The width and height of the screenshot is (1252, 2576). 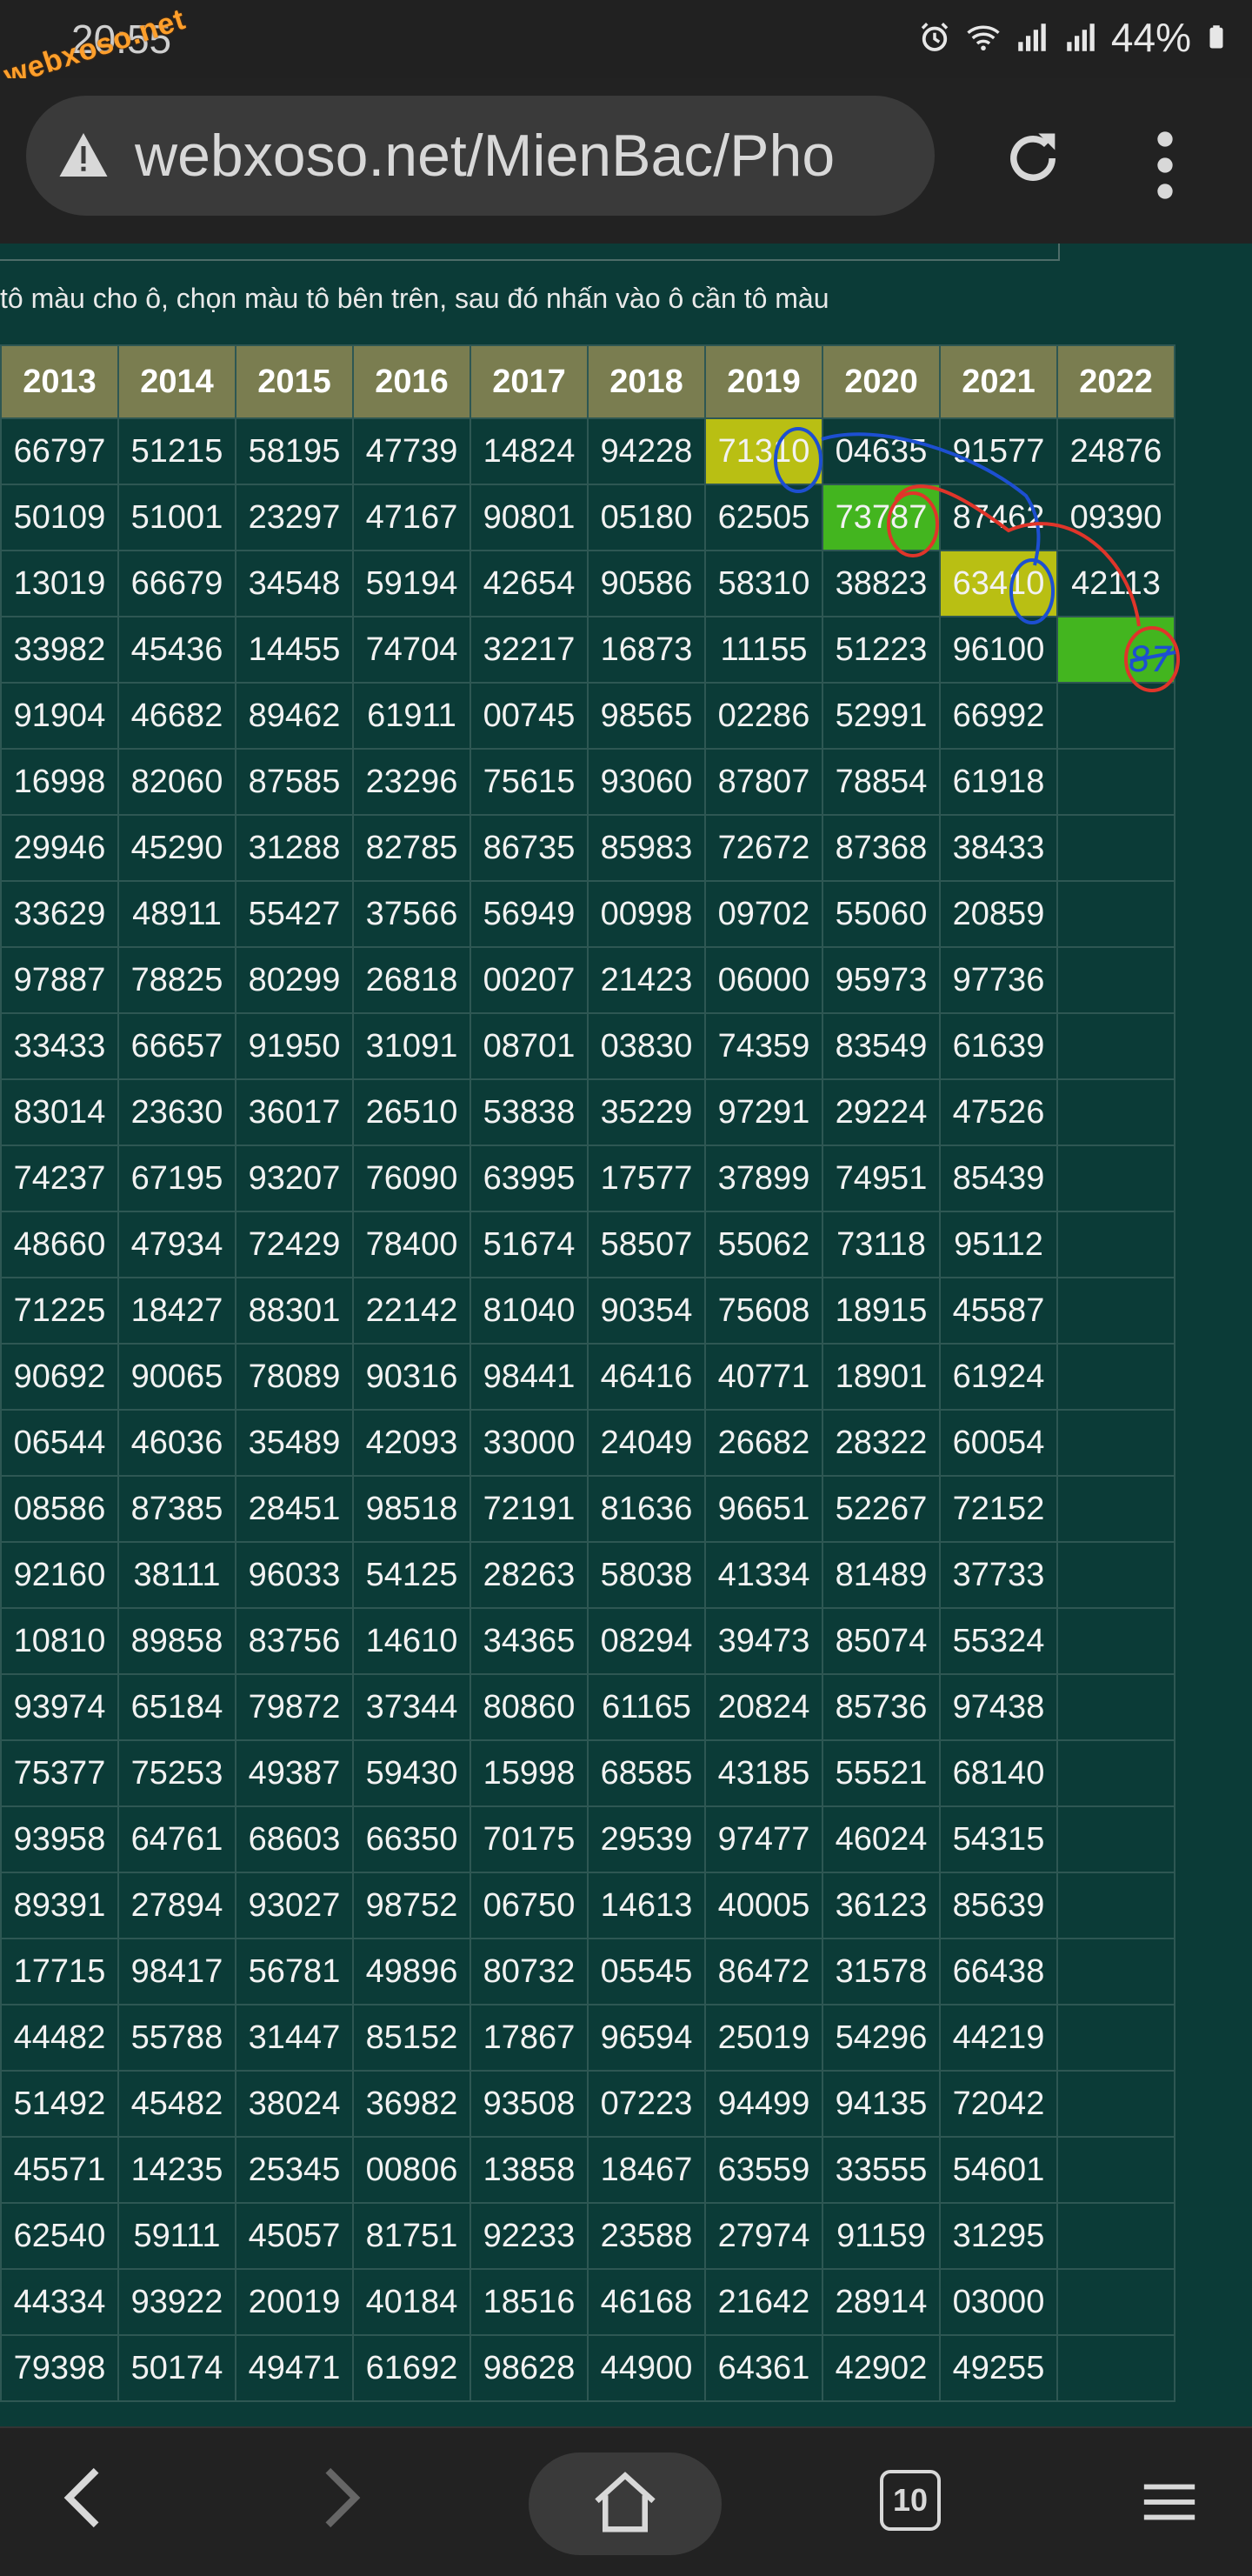 What do you see at coordinates (998, 716) in the screenshot?
I see `table-cell: 66992` at bounding box center [998, 716].